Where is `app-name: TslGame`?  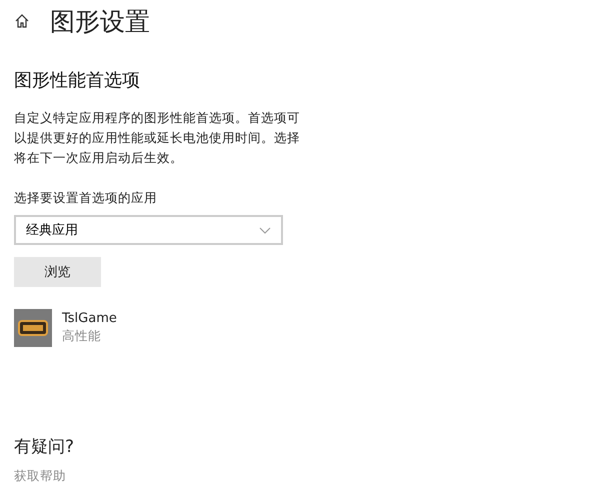 app-name: TslGame is located at coordinates (89, 318).